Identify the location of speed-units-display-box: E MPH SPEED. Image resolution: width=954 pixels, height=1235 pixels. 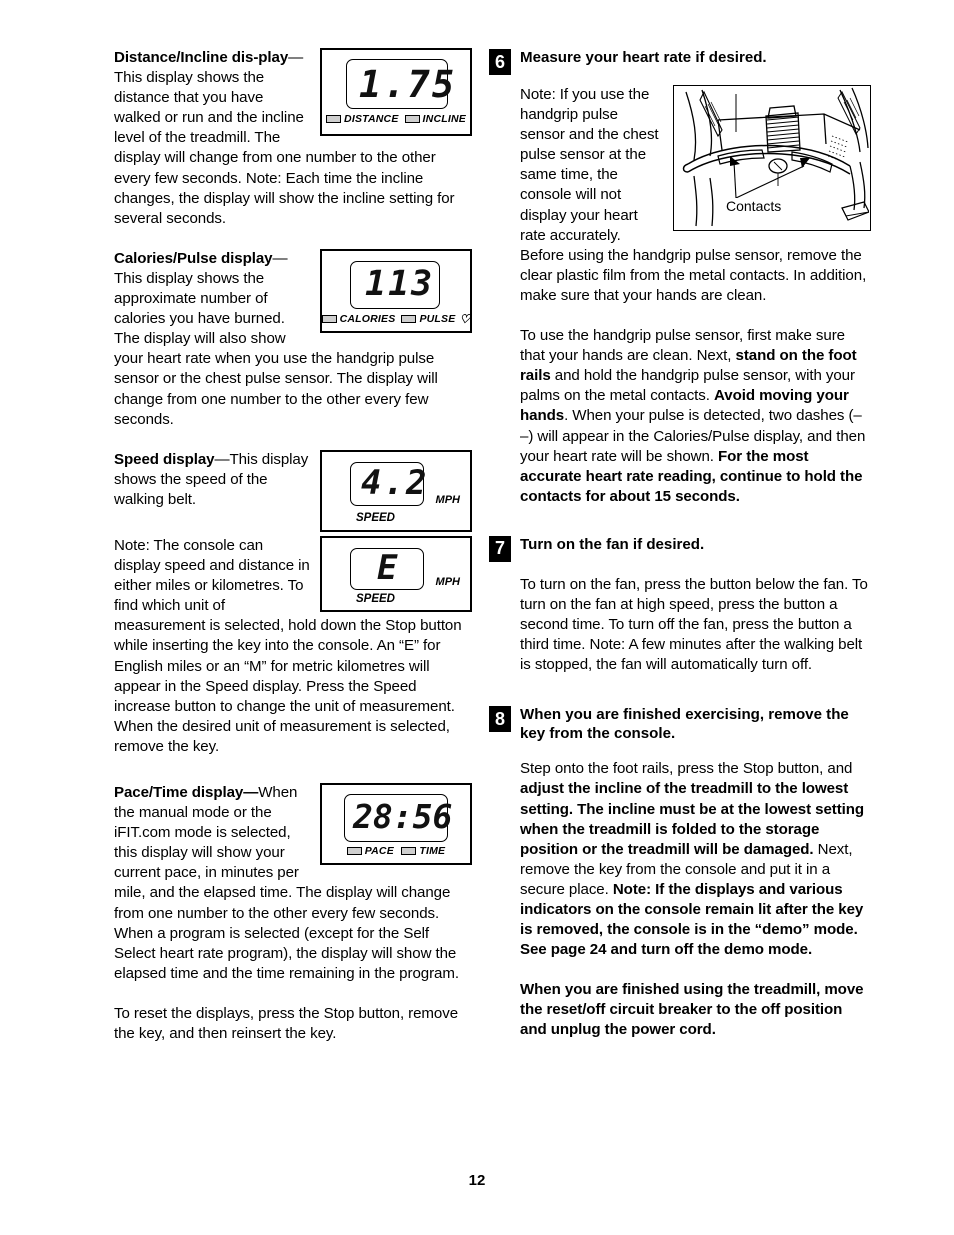
(396, 573).